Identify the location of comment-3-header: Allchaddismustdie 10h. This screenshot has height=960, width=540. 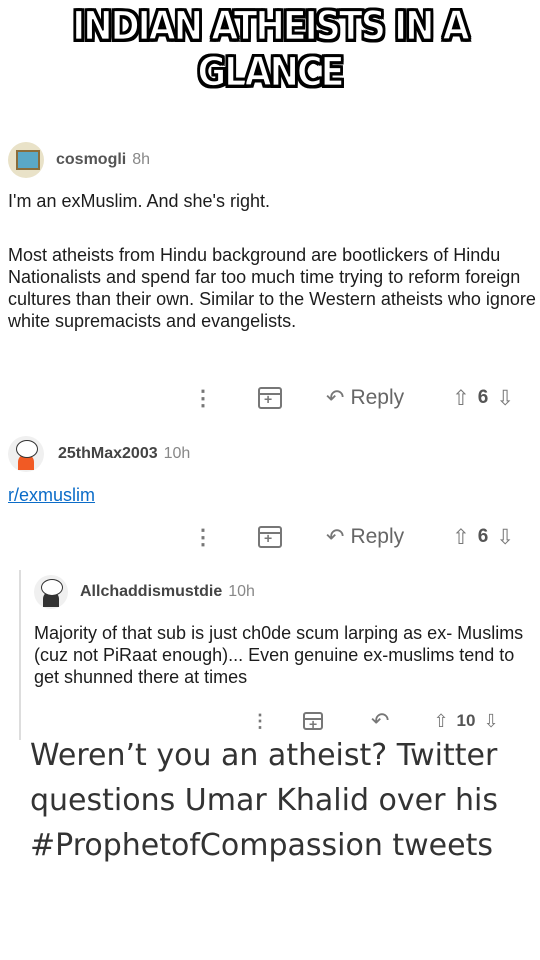
(144, 592).